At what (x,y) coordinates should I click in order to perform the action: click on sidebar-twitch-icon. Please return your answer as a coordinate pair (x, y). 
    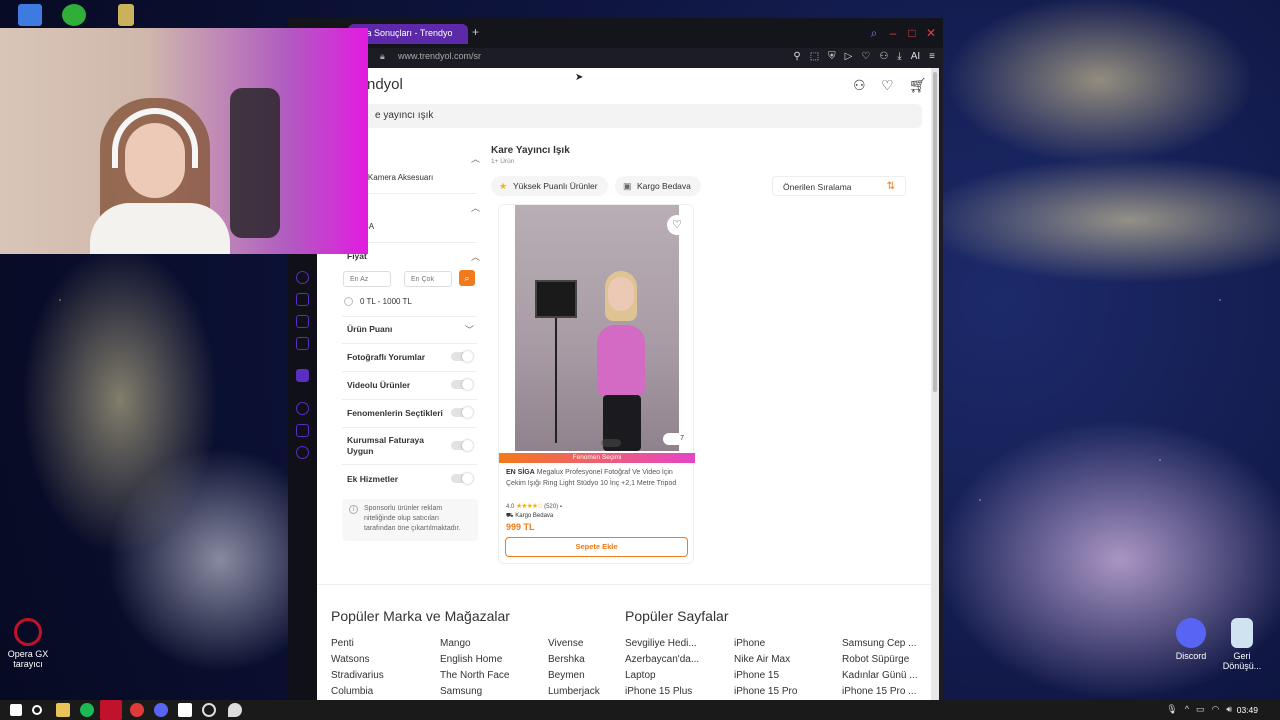
    Looking at the image, I should click on (302, 375).